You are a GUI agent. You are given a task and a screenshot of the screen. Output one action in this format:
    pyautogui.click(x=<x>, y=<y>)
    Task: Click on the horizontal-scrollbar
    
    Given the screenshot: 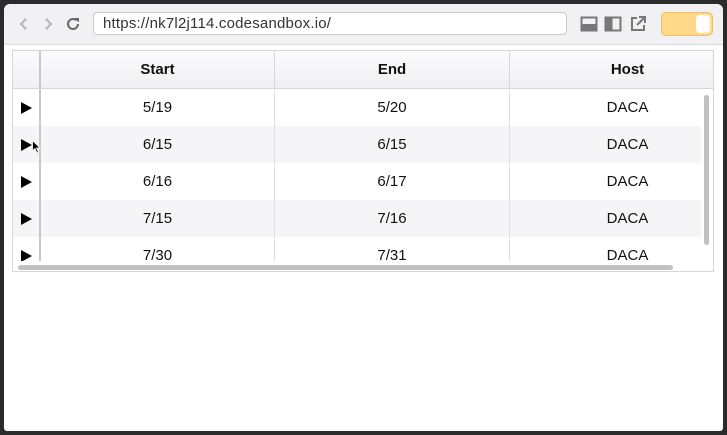 What is the action you would take?
    pyautogui.click(x=363, y=266)
    